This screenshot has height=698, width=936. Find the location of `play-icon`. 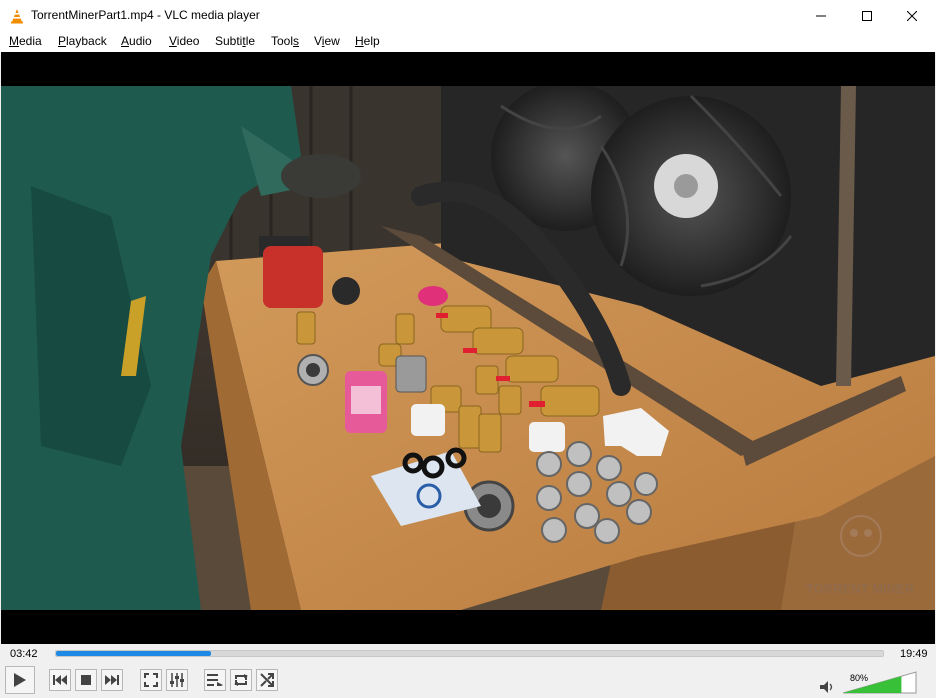

play-icon is located at coordinates (20, 680).